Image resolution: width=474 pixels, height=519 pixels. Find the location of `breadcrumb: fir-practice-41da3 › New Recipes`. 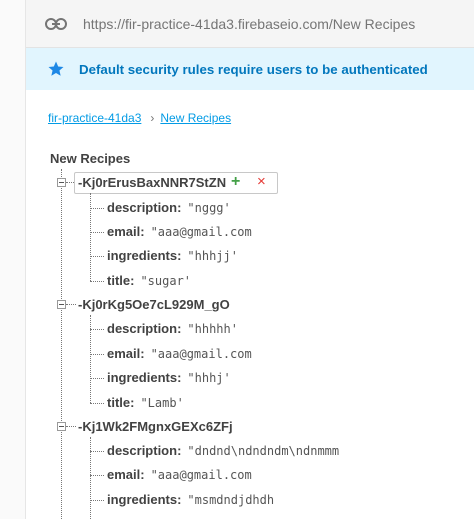

breadcrumb: fir-practice-41da3 › New Recipes is located at coordinates (139, 118).